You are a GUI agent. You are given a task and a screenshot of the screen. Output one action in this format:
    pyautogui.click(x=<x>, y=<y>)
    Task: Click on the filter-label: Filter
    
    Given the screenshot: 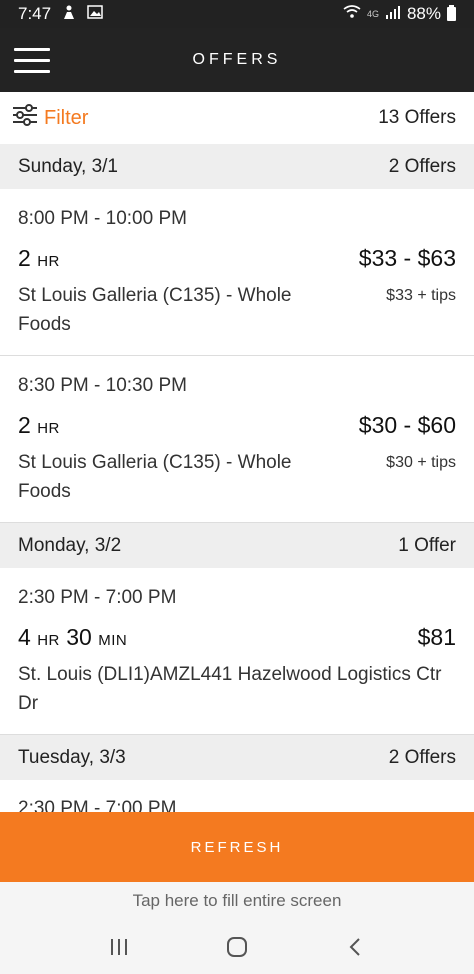 What is the action you would take?
    pyautogui.click(x=66, y=117)
    